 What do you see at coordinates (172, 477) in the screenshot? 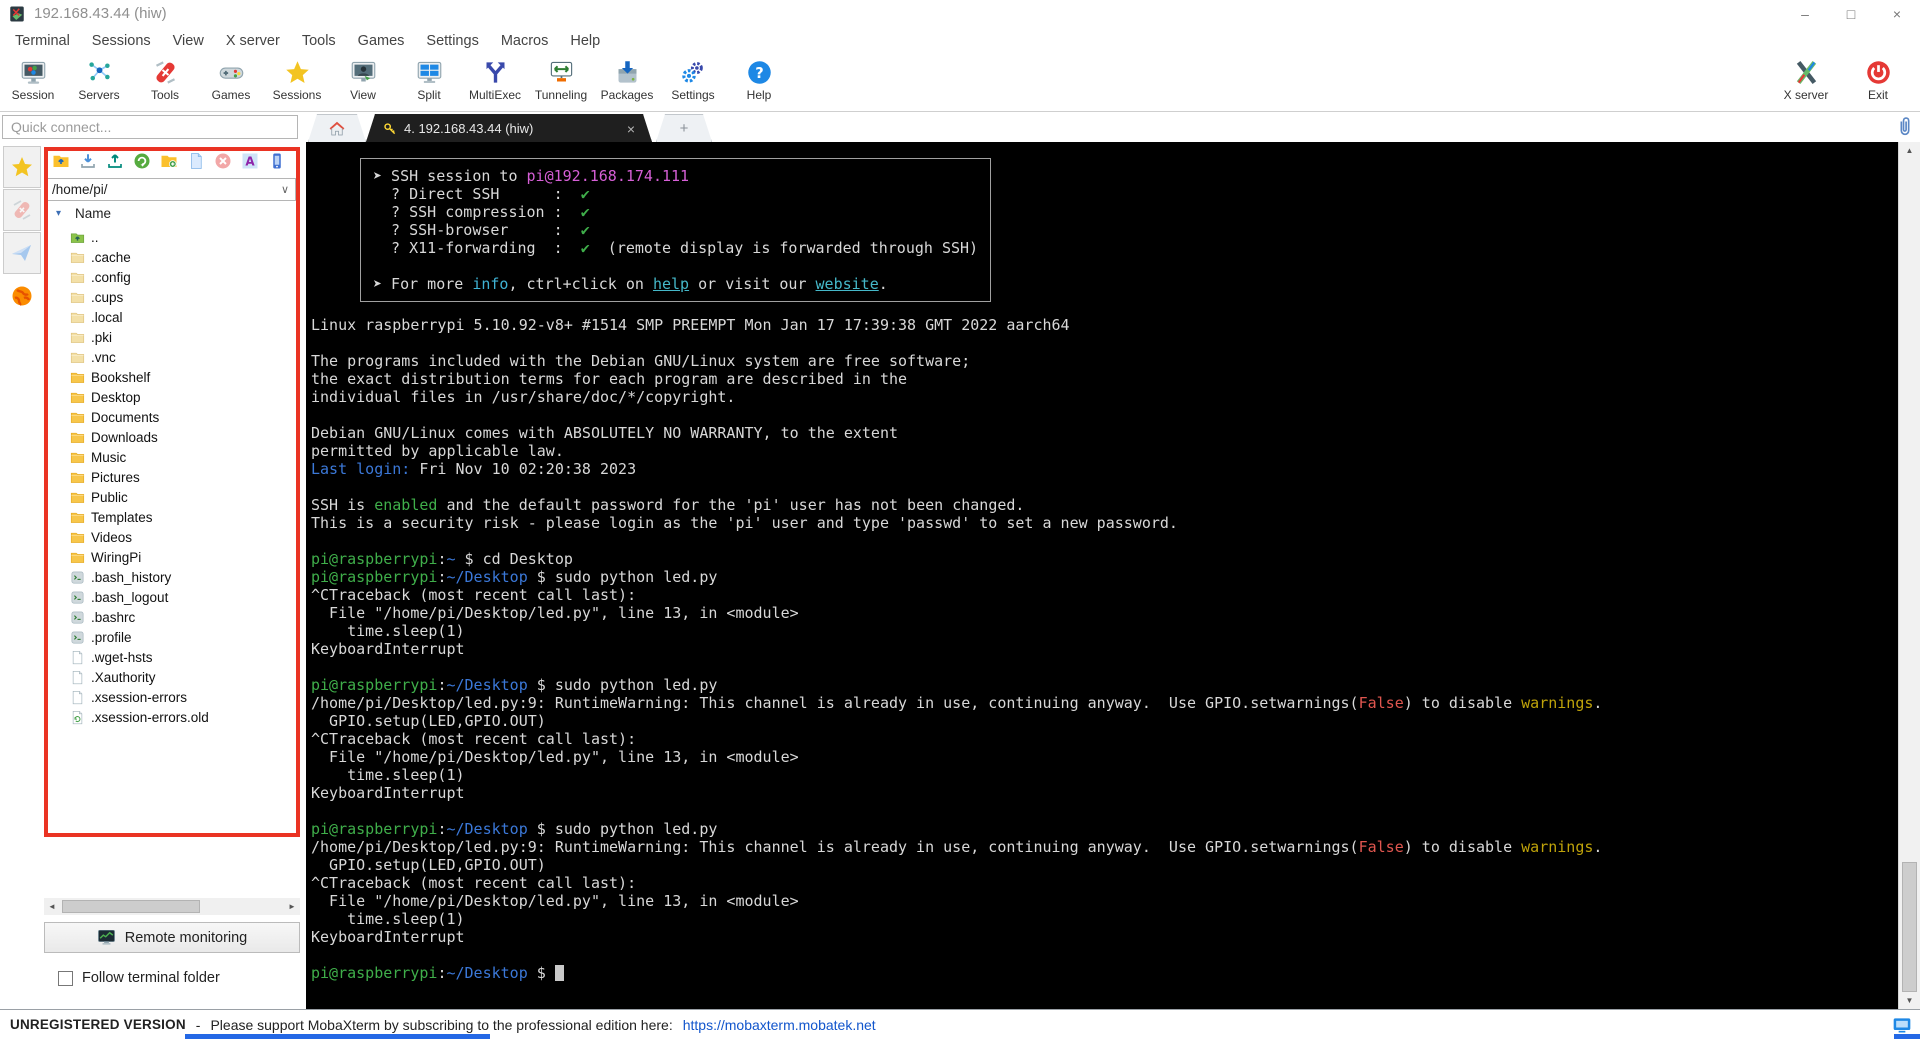
I see `file-row-pictures: Pictures` at bounding box center [172, 477].